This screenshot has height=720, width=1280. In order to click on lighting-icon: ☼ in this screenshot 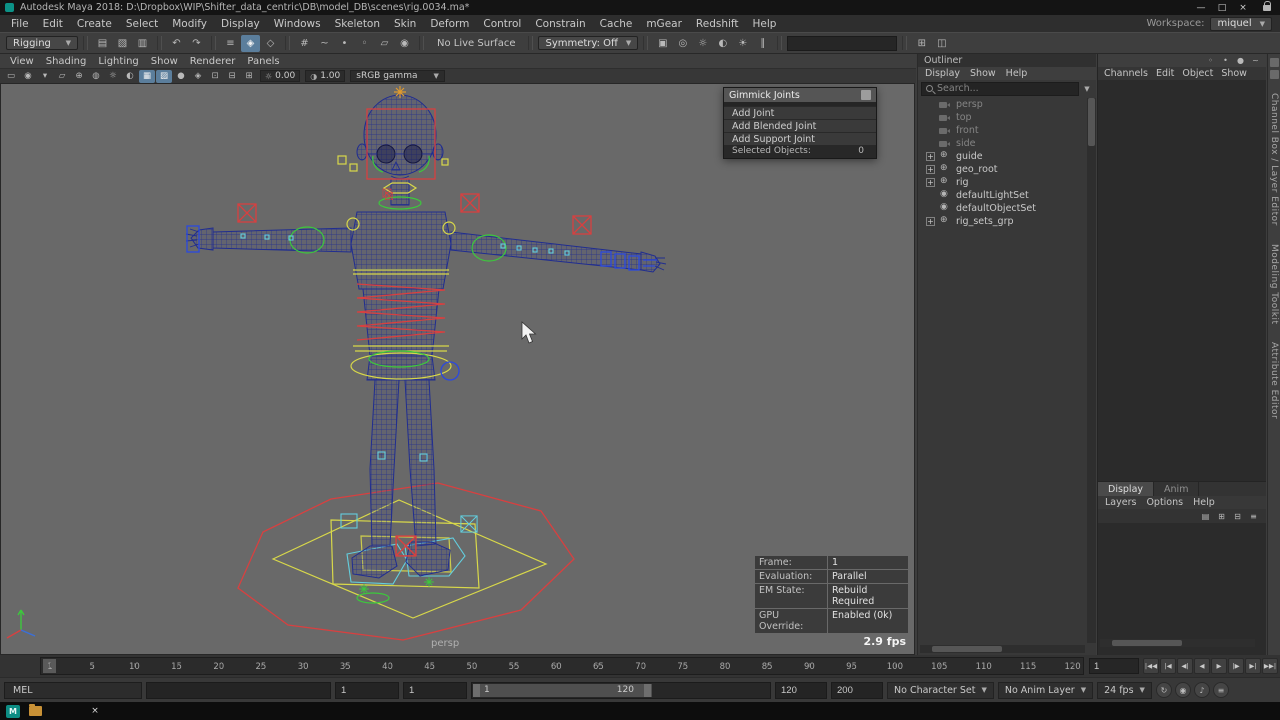, I will do `click(113, 76)`.